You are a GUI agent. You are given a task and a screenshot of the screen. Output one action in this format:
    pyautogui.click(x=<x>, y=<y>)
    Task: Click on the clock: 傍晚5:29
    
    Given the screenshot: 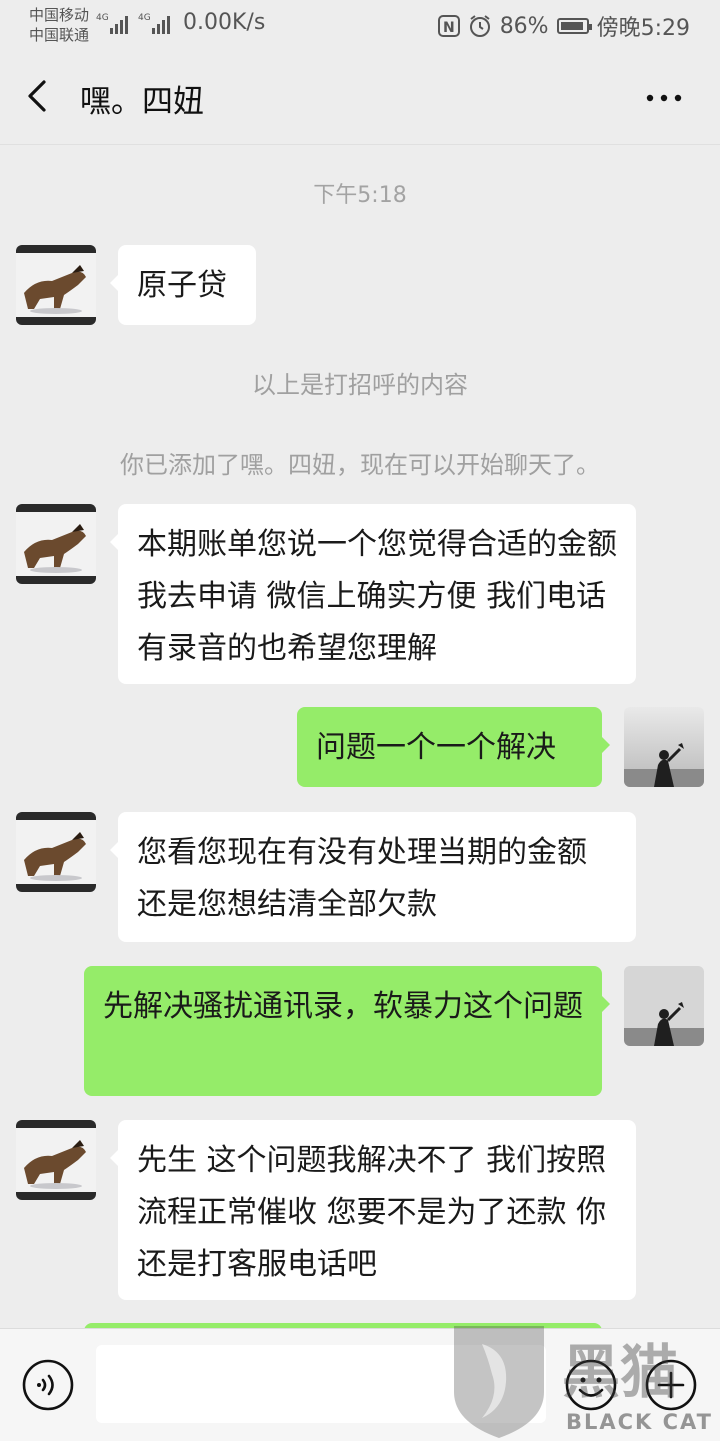 What is the action you would take?
    pyautogui.click(x=643, y=28)
    